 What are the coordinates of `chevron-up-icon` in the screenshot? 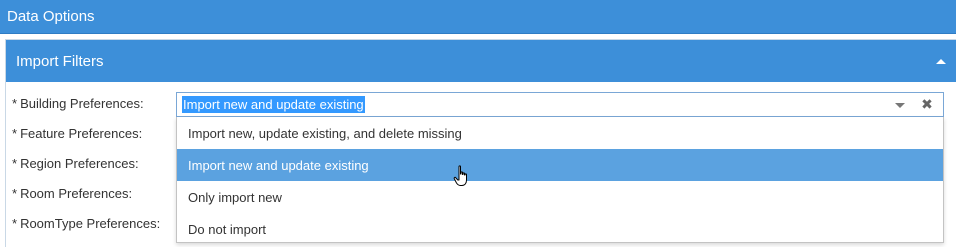 It's located at (941, 61).